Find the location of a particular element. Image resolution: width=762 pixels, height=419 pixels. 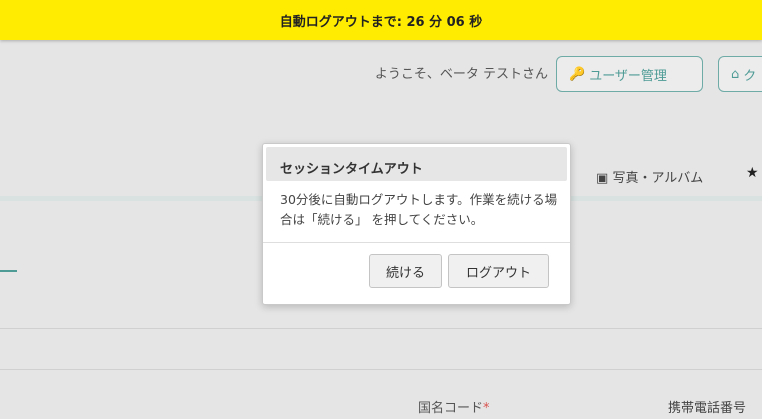

auto-logout-countdown: 自動ログアウトまで: 26 分 06 秒 is located at coordinates (381, 22).